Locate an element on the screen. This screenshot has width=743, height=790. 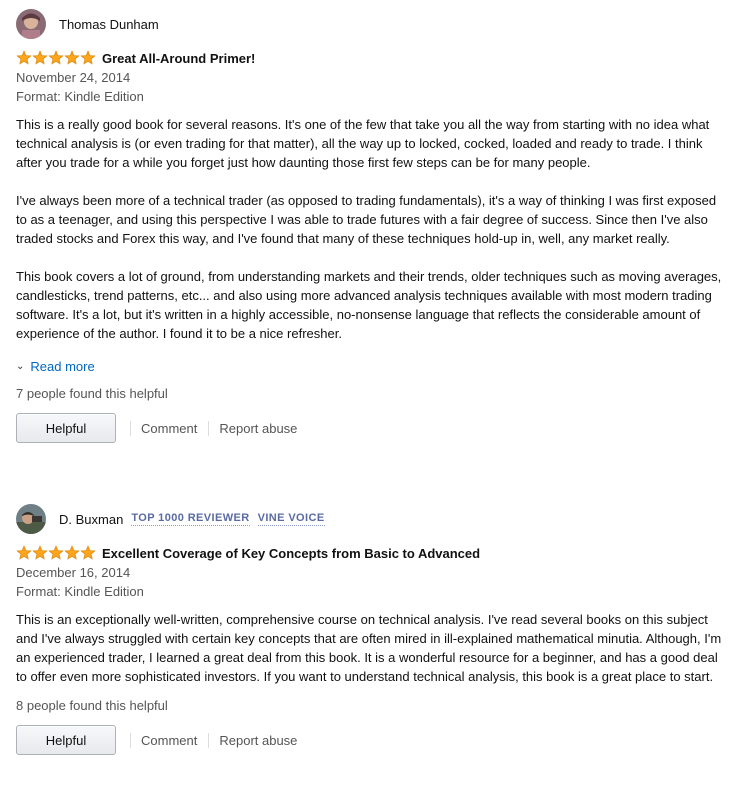
review-title: Great All-Around Primer! is located at coordinates (178, 58).